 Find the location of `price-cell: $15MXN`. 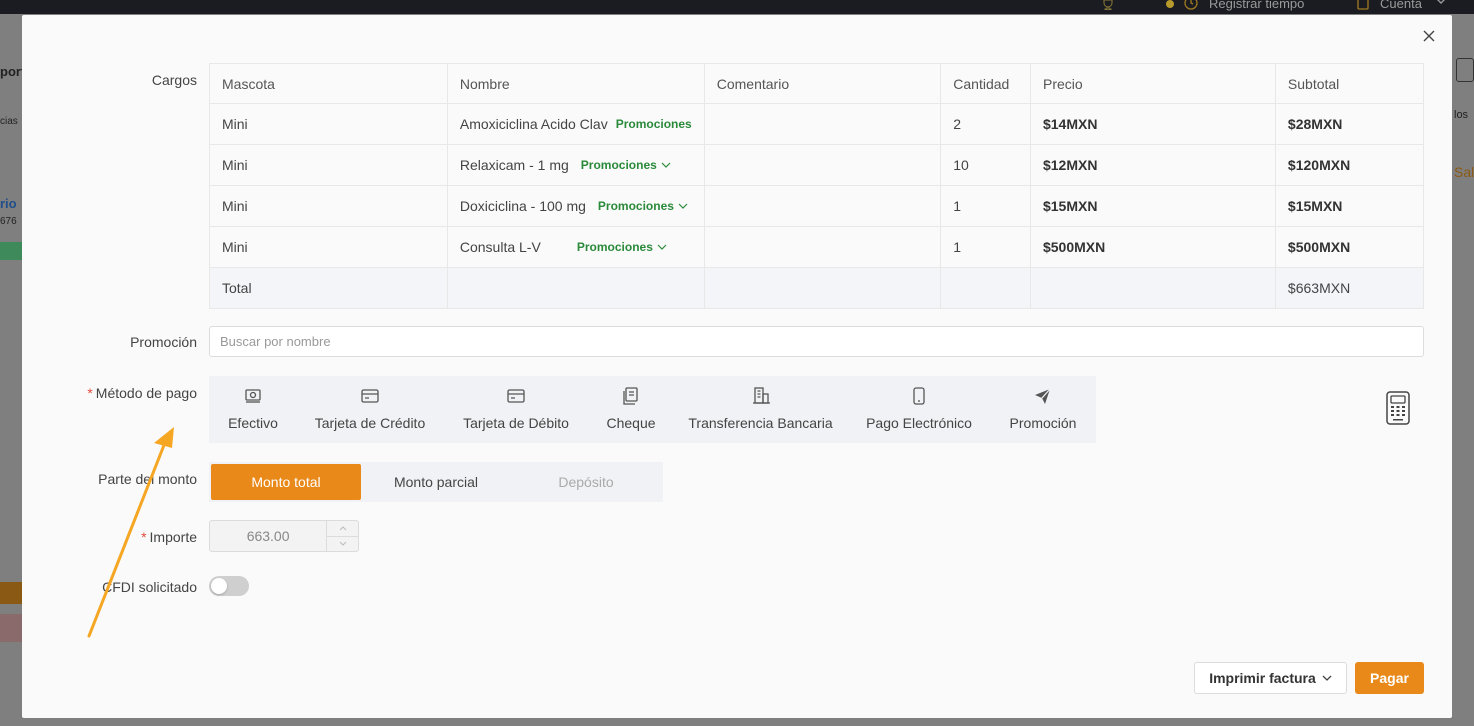

price-cell: $15MXN is located at coordinates (1152, 206).